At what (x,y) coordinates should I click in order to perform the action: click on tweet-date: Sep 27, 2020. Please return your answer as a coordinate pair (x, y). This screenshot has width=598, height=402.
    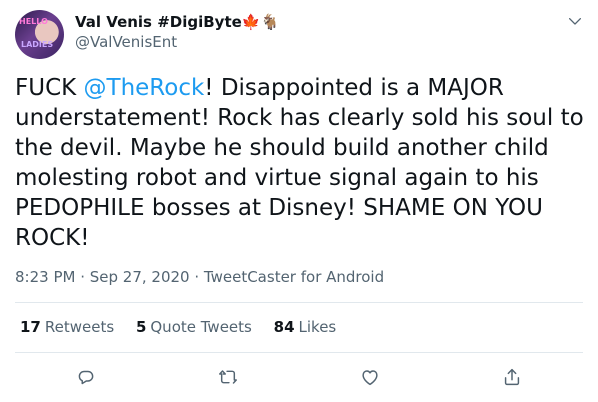
    Looking at the image, I should click on (140, 277).